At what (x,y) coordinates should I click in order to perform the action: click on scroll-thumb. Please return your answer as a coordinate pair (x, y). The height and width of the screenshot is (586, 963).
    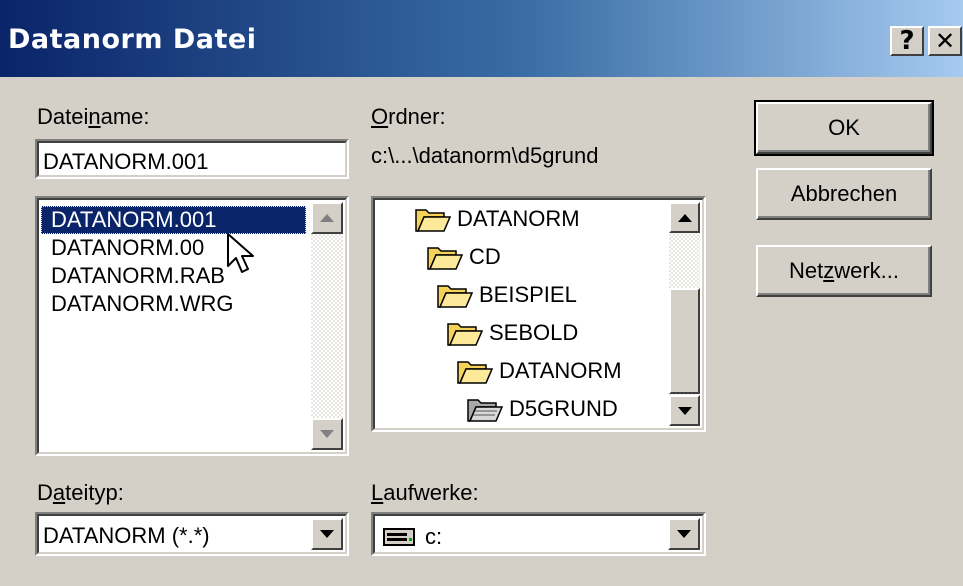
    Looking at the image, I should click on (684, 341).